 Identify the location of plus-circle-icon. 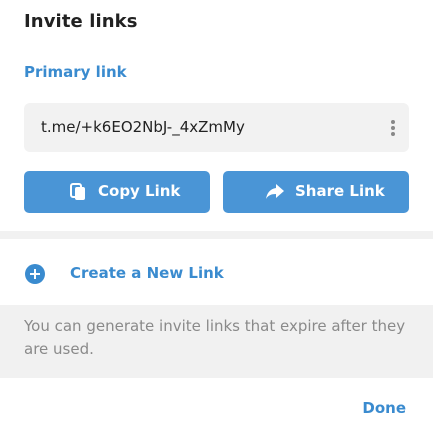
(35, 274).